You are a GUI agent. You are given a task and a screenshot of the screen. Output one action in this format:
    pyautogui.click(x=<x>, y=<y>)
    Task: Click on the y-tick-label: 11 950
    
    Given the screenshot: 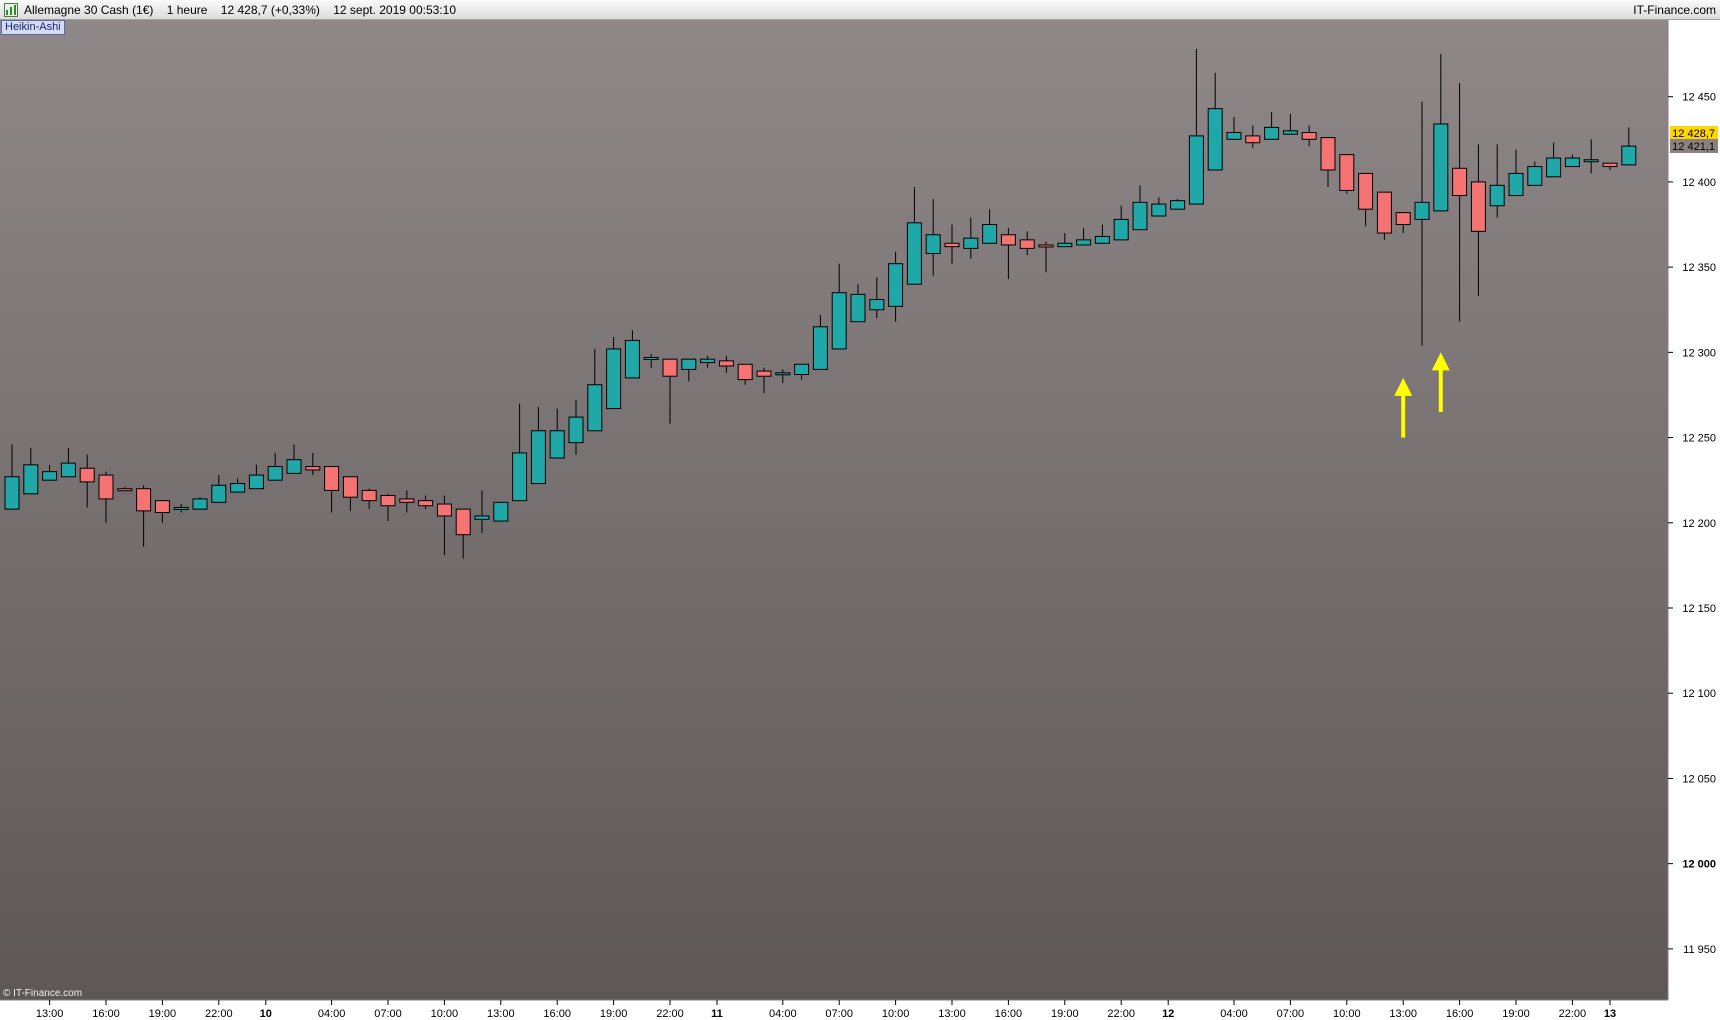 What is the action you would take?
    pyautogui.click(x=1699, y=950)
    